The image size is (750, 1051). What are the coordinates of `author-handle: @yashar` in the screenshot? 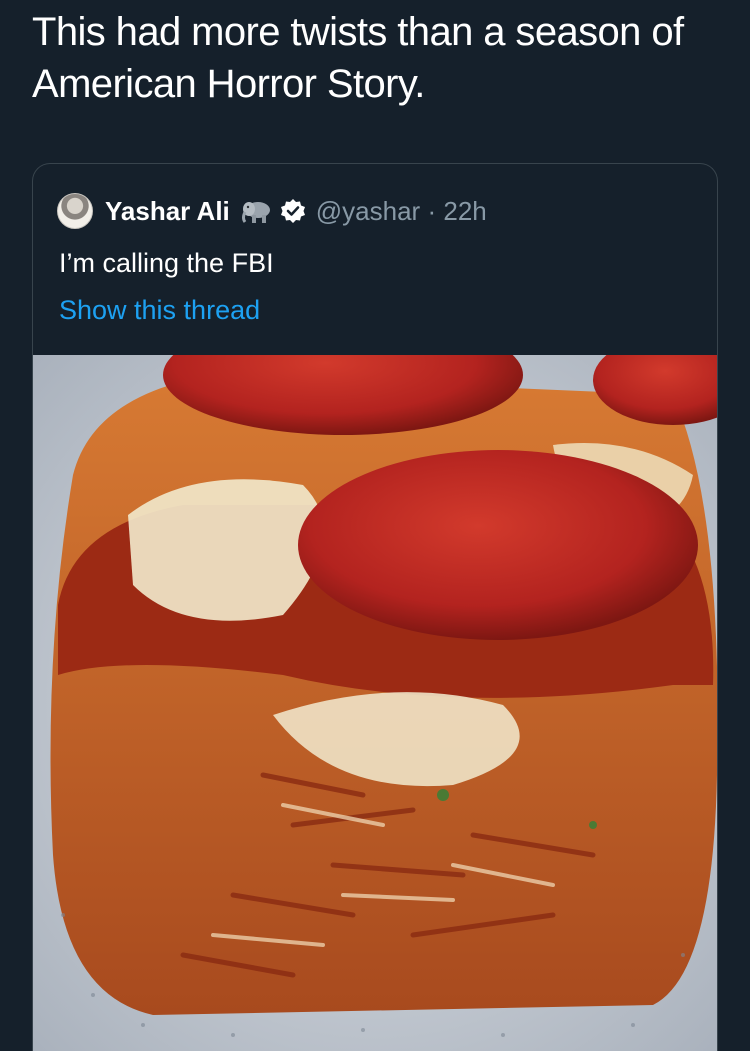 It's located at (368, 210).